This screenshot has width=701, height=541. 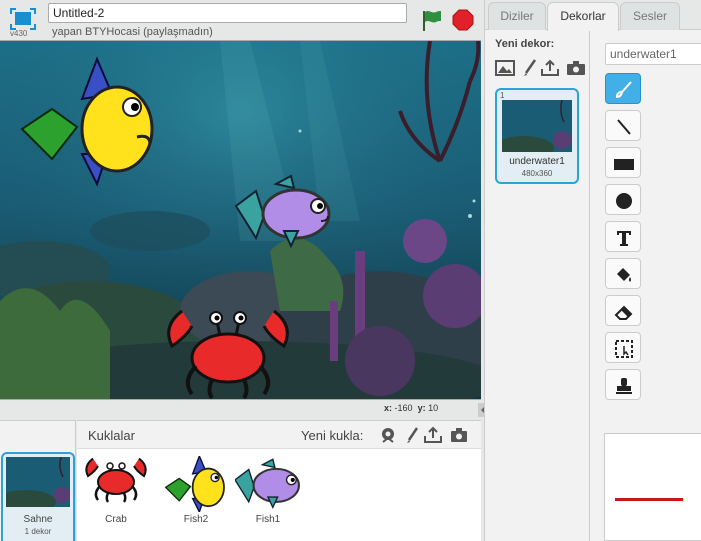 I want to click on color-preview-area, so click(x=652, y=487).